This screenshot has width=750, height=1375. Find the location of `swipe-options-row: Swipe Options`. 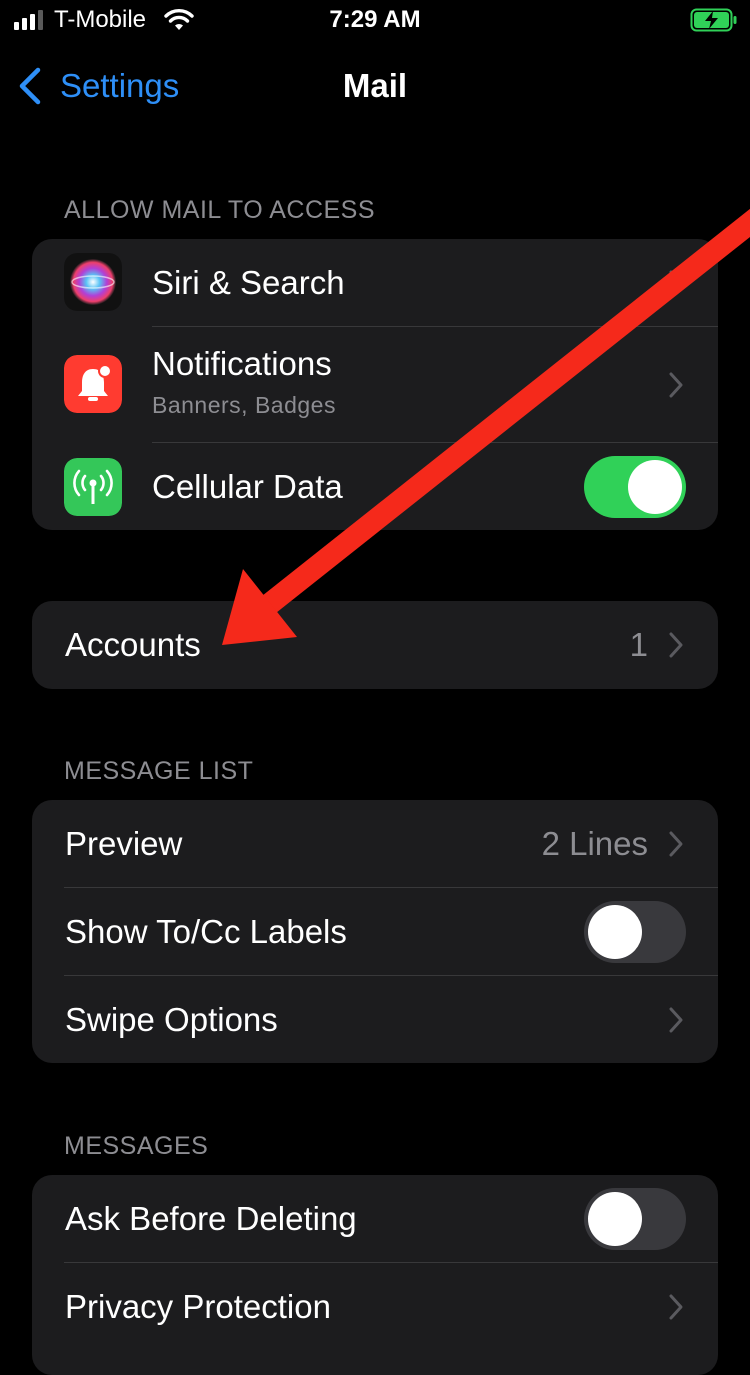

swipe-options-row: Swipe Options is located at coordinates (375, 1019).